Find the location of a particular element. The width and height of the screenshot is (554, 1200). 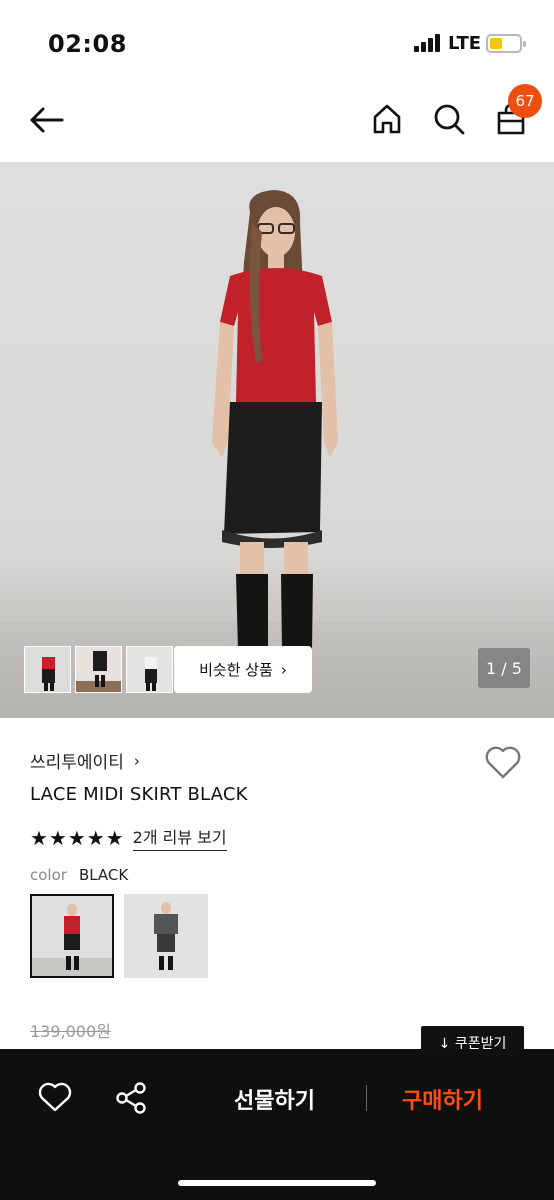

brand-name: 쓰리투에이티 is located at coordinates (77, 763).